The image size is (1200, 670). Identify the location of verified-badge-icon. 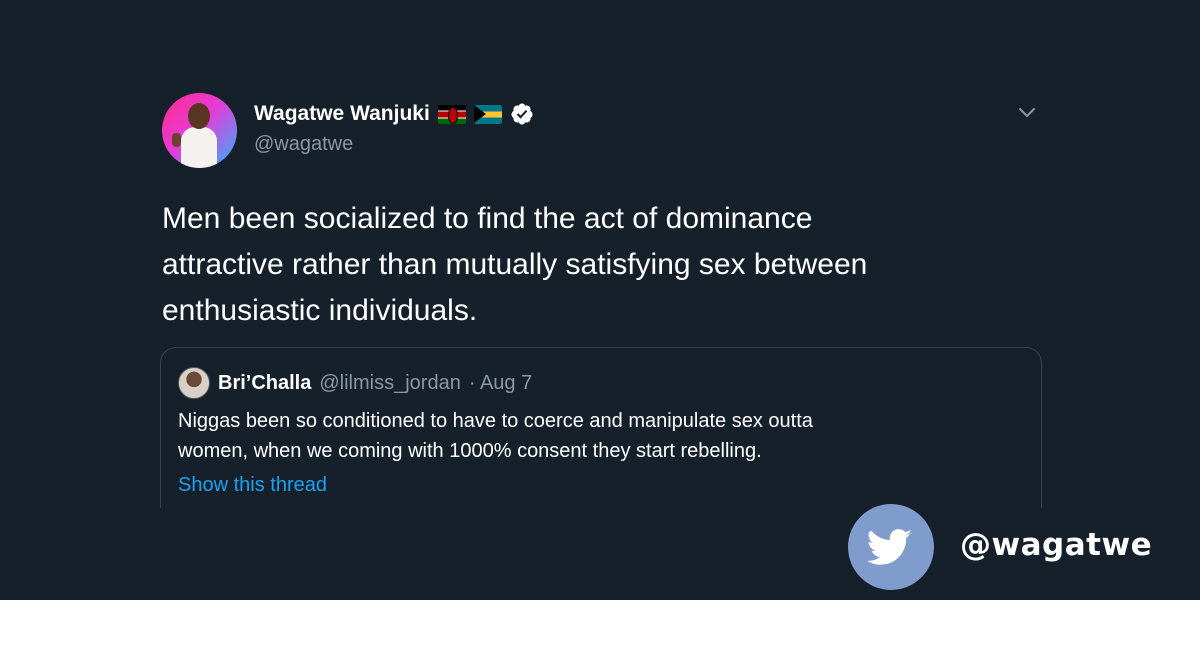
(522, 114).